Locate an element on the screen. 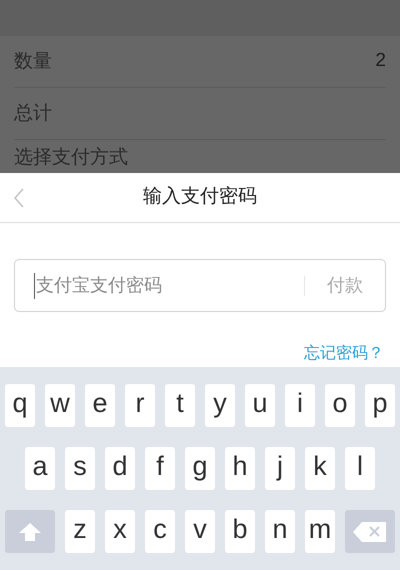 The width and height of the screenshot is (400, 570). chevron-left-icon is located at coordinates (19, 198).